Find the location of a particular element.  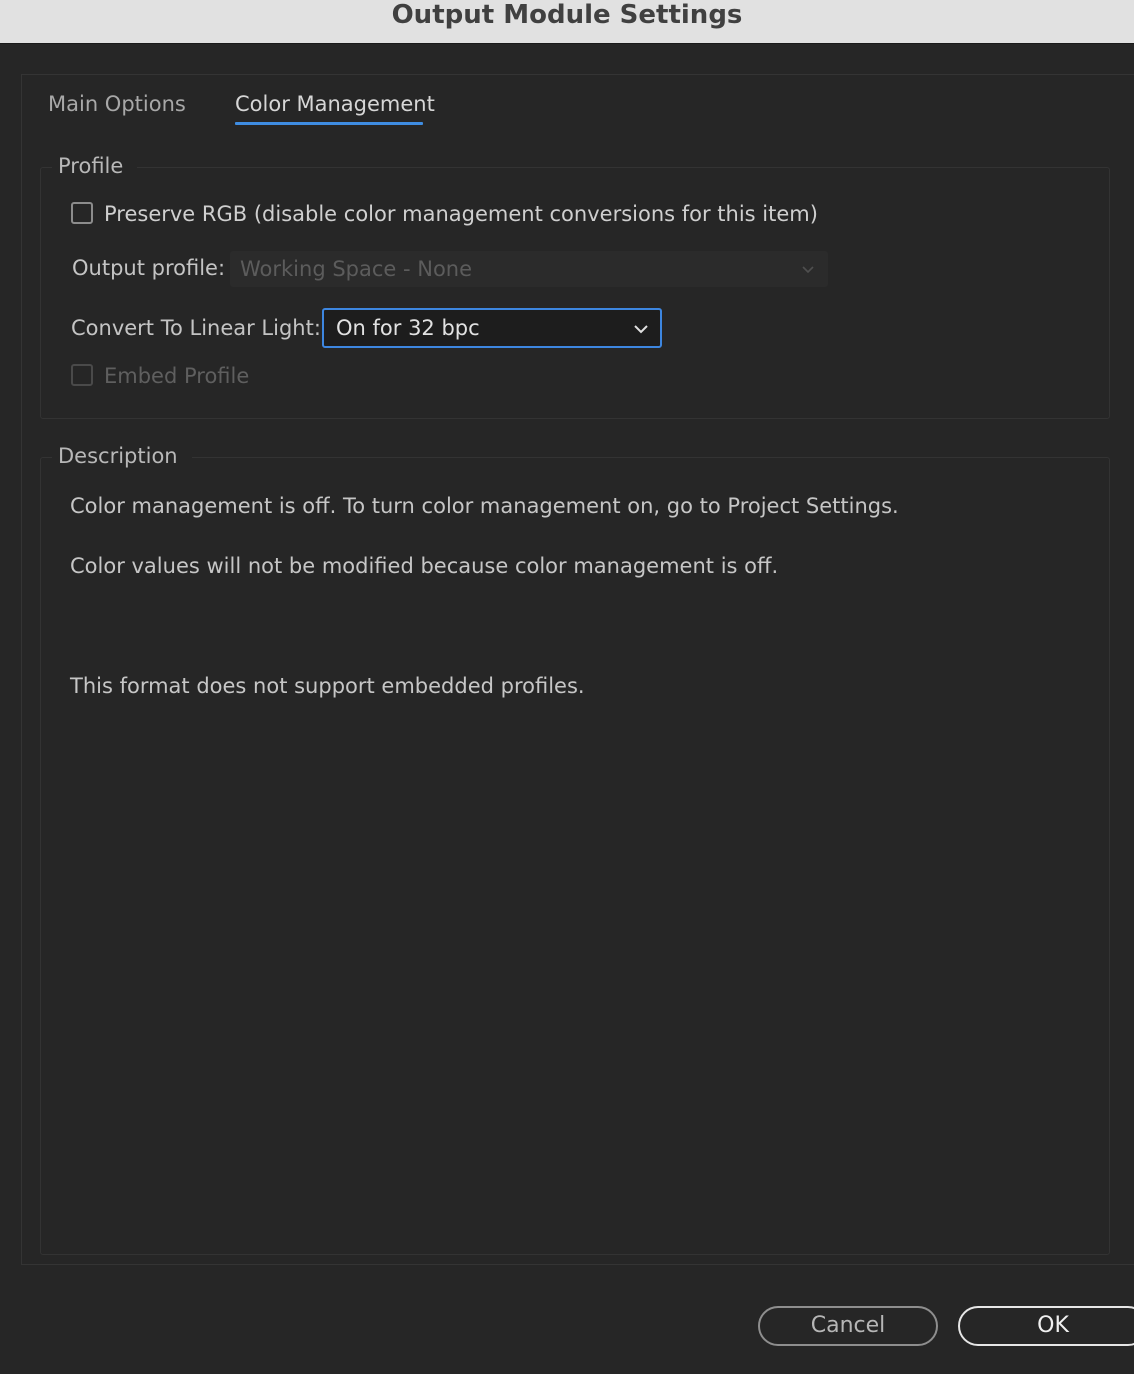

output-profile-label: Output profile: is located at coordinates (149, 268).